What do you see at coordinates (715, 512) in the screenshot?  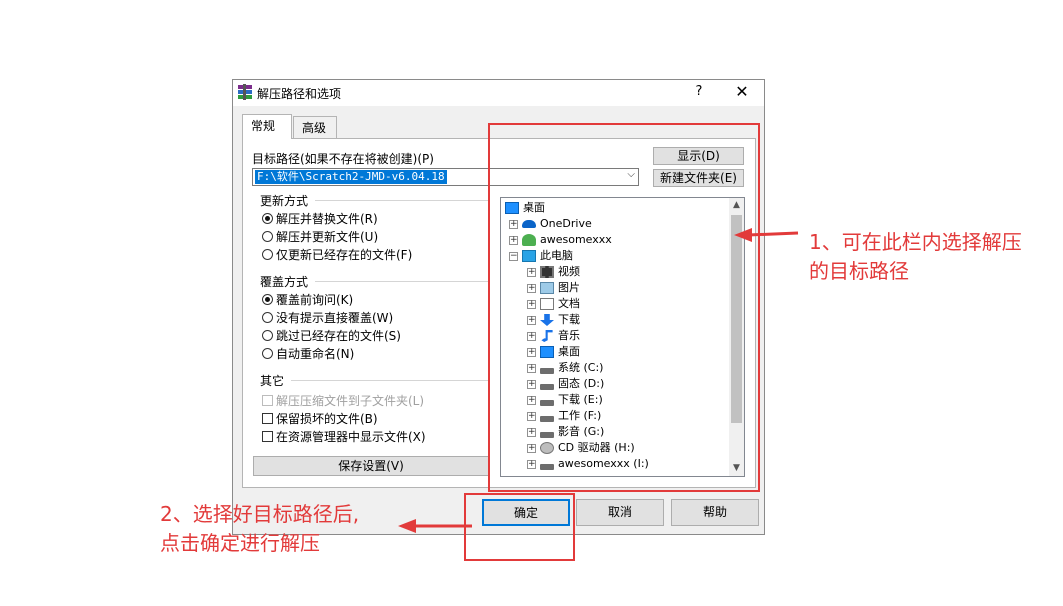 I see `help-button: 帮助` at bounding box center [715, 512].